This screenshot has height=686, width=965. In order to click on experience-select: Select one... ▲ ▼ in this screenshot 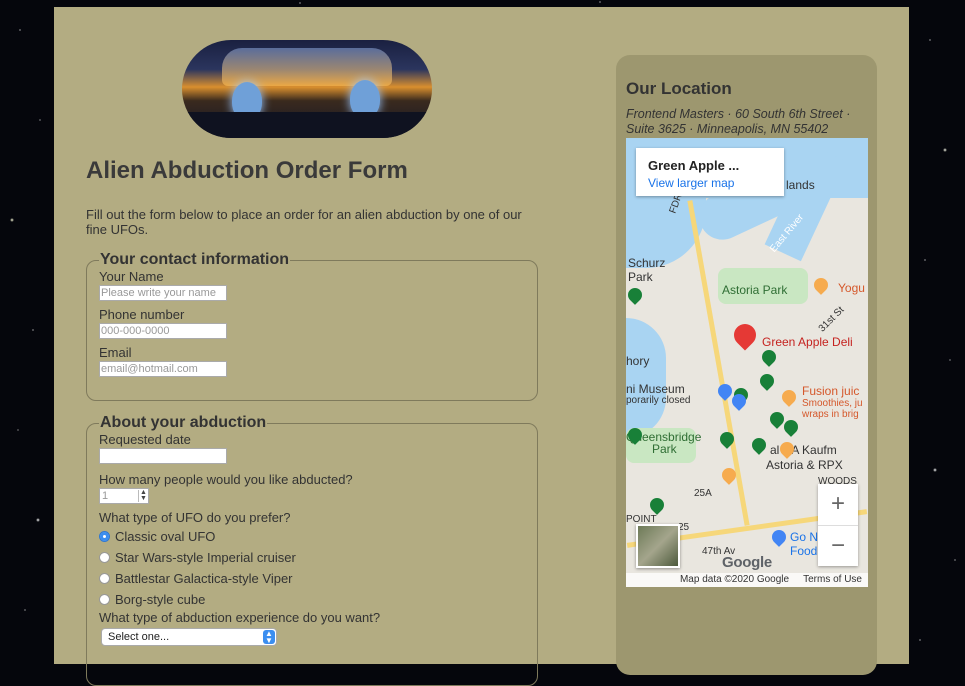, I will do `click(189, 637)`.